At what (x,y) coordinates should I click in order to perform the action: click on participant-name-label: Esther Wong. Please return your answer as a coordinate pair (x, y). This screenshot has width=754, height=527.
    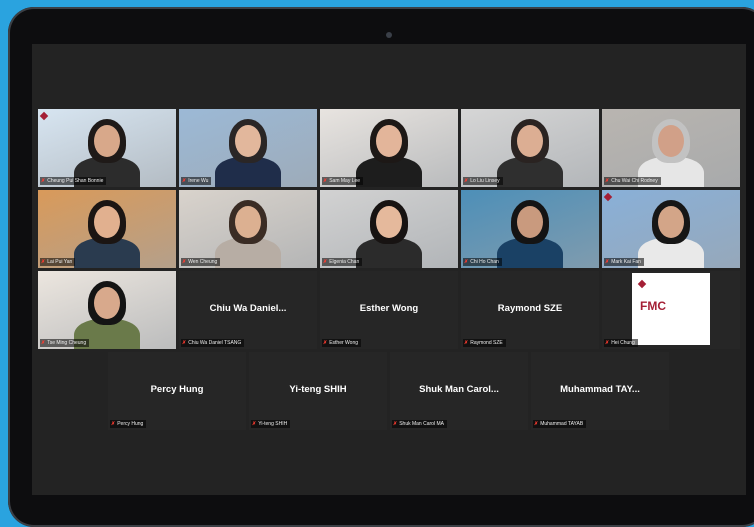
    Looking at the image, I should click on (344, 343).